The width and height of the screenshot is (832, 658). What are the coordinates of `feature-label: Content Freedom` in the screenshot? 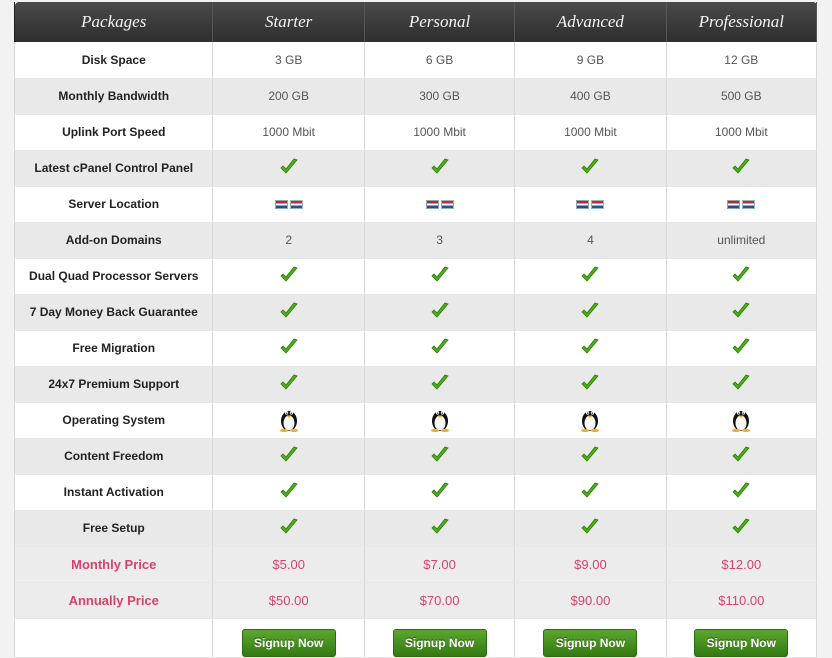 It's located at (113, 456).